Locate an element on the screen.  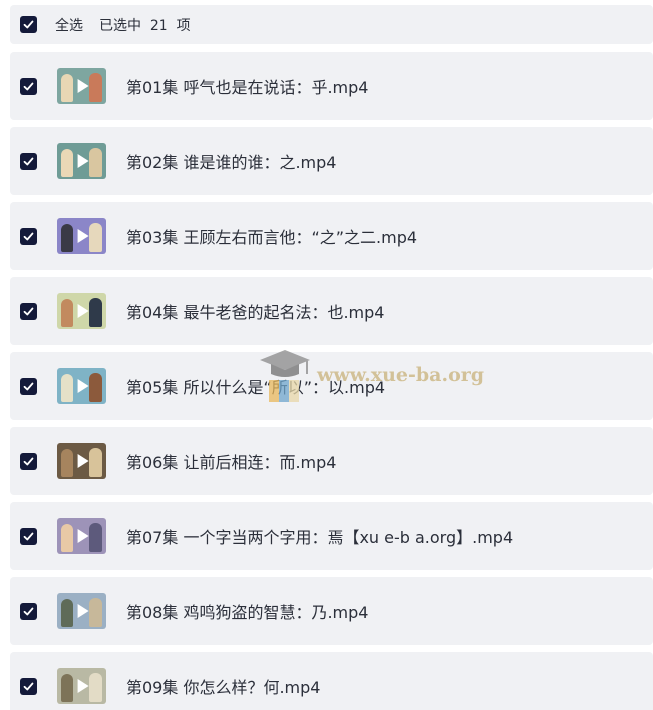
file-row: 第02集 谁是谁的谁：之.mp4 is located at coordinates (331, 161).